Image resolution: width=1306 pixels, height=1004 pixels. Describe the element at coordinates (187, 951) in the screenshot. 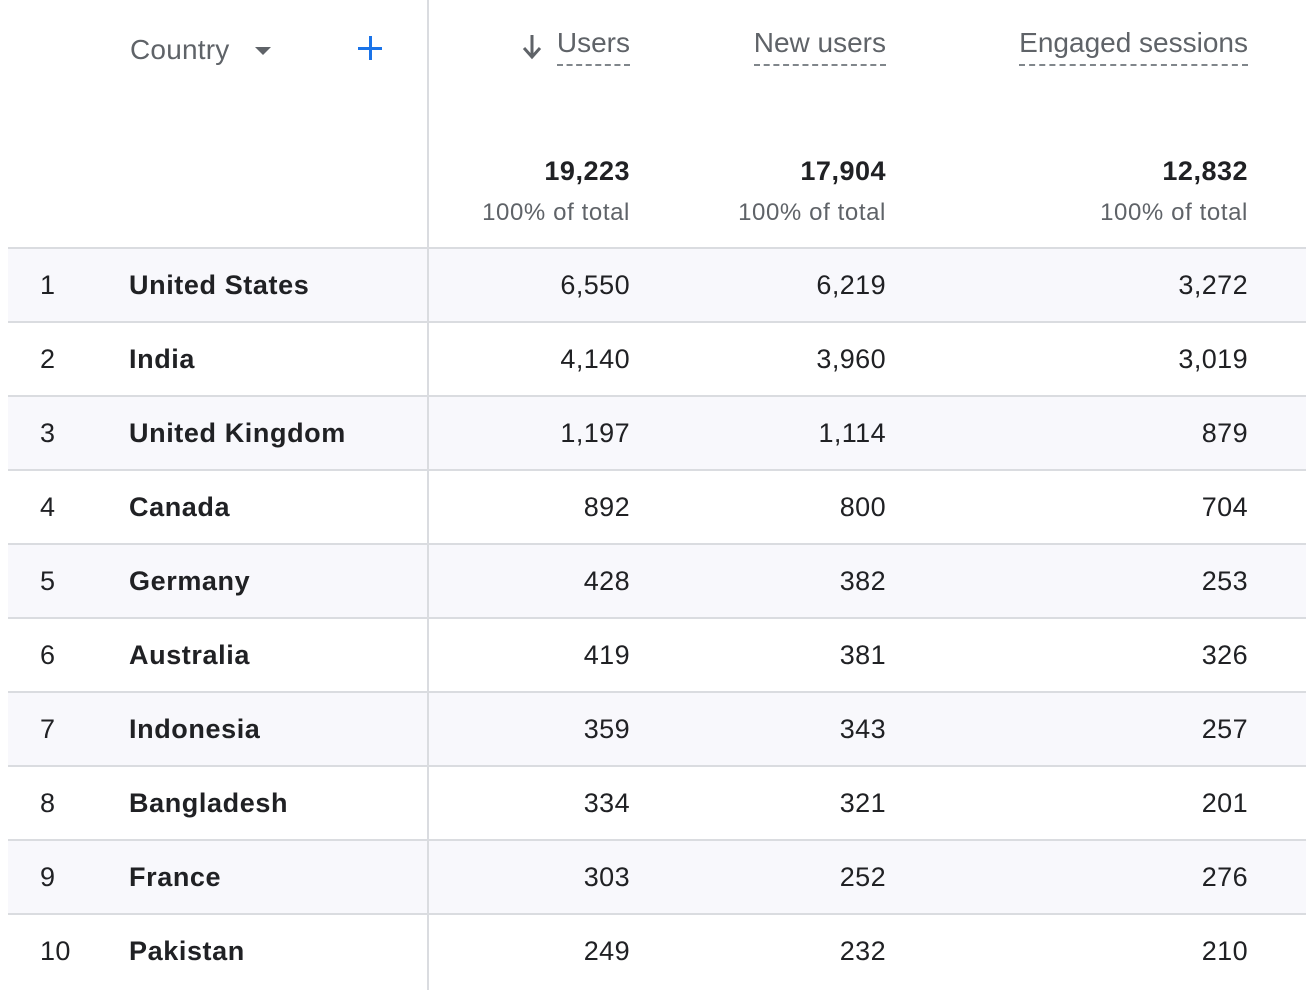

I see `country-name: Pakistan` at that location.